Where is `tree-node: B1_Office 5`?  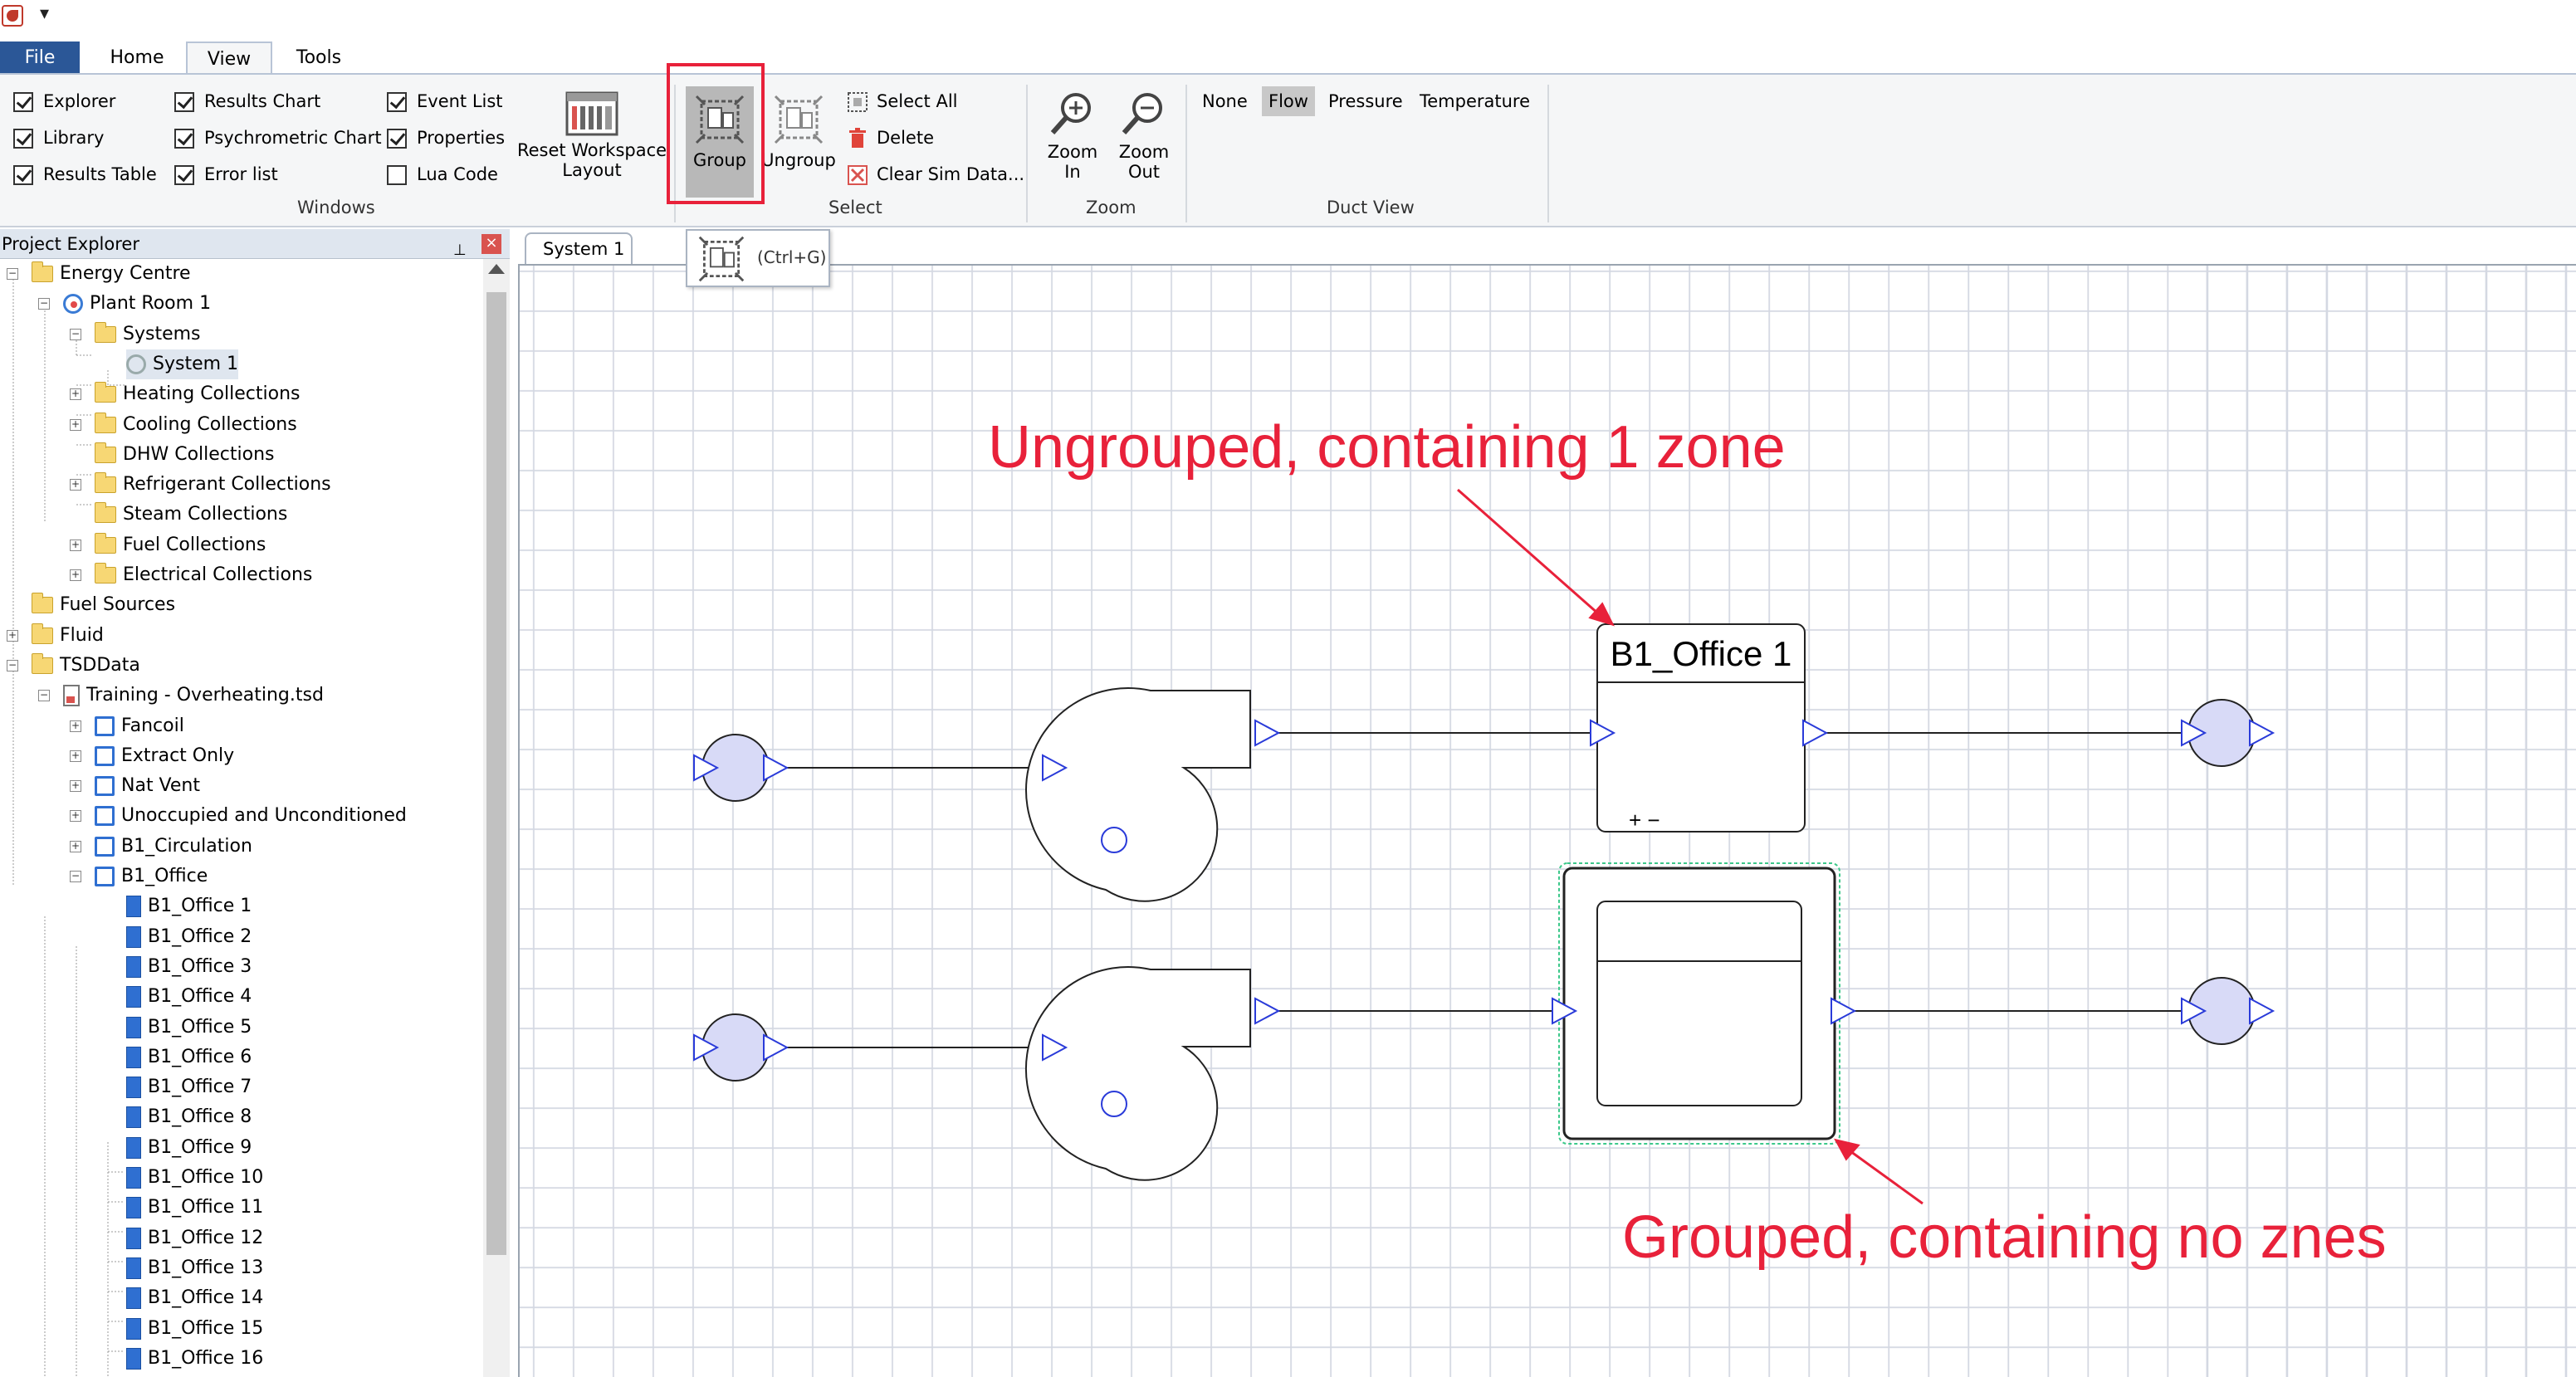 tree-node: B1_Office 5 is located at coordinates (189, 1028).